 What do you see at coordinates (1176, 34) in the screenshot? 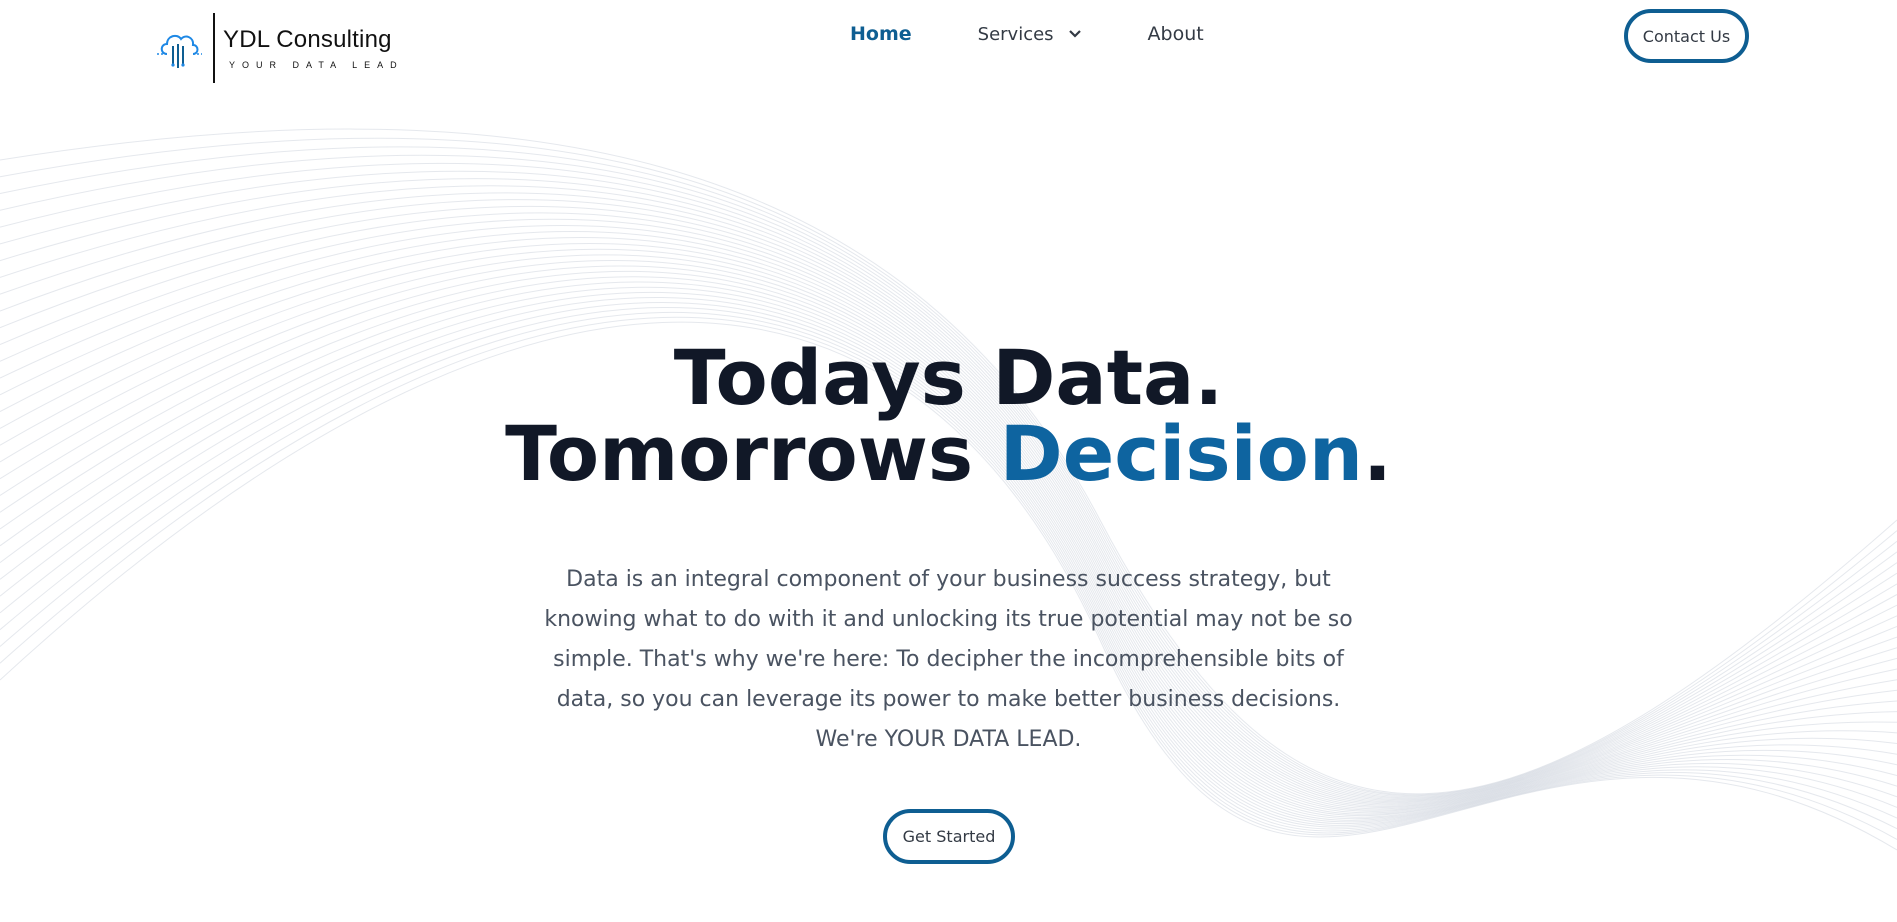
I see `nav-about-link: About` at bounding box center [1176, 34].